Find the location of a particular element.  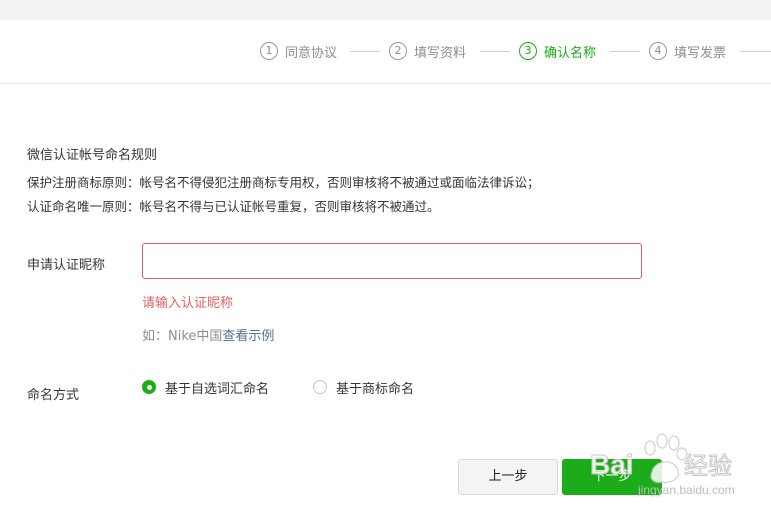

nickname-input is located at coordinates (392, 261).